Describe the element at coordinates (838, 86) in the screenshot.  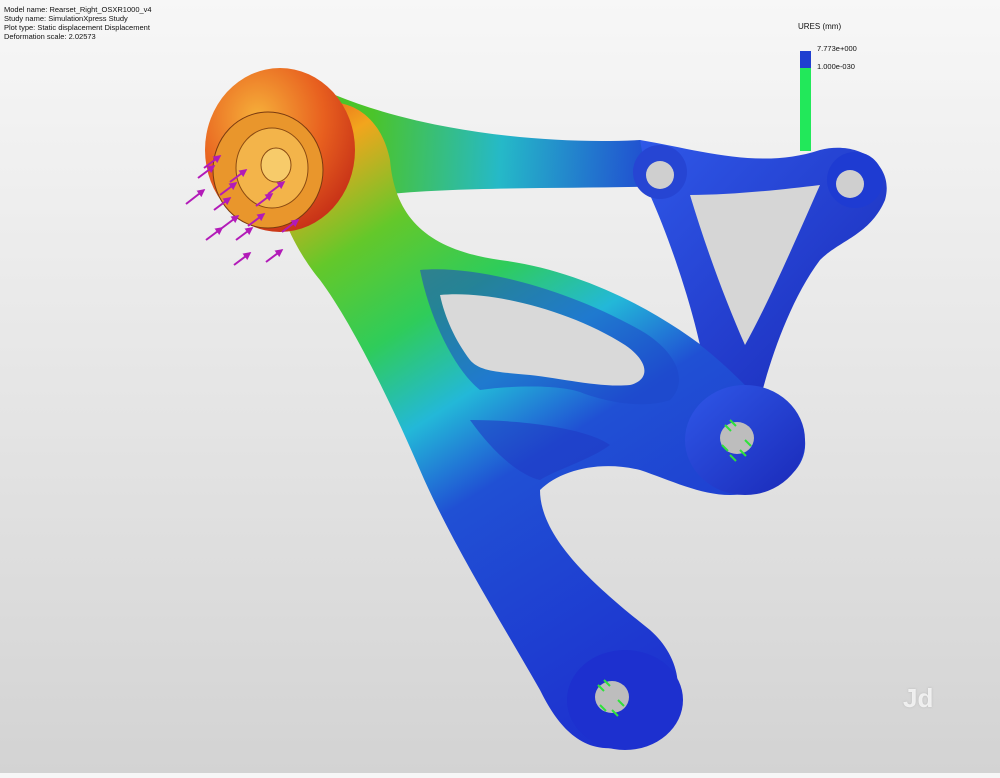
I see `color-legend: URES (mm) 7.773e+000 1.000e-030` at that location.